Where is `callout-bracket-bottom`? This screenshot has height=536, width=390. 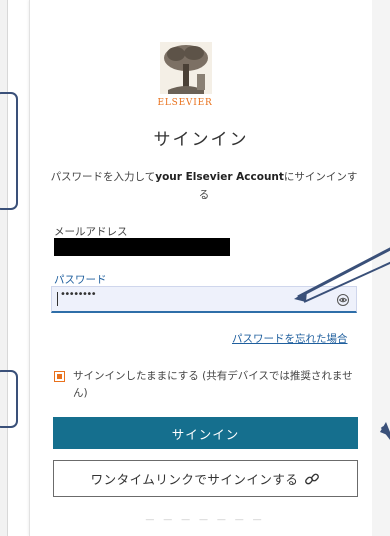 callout-bracket-bottom is located at coordinates (9, 399).